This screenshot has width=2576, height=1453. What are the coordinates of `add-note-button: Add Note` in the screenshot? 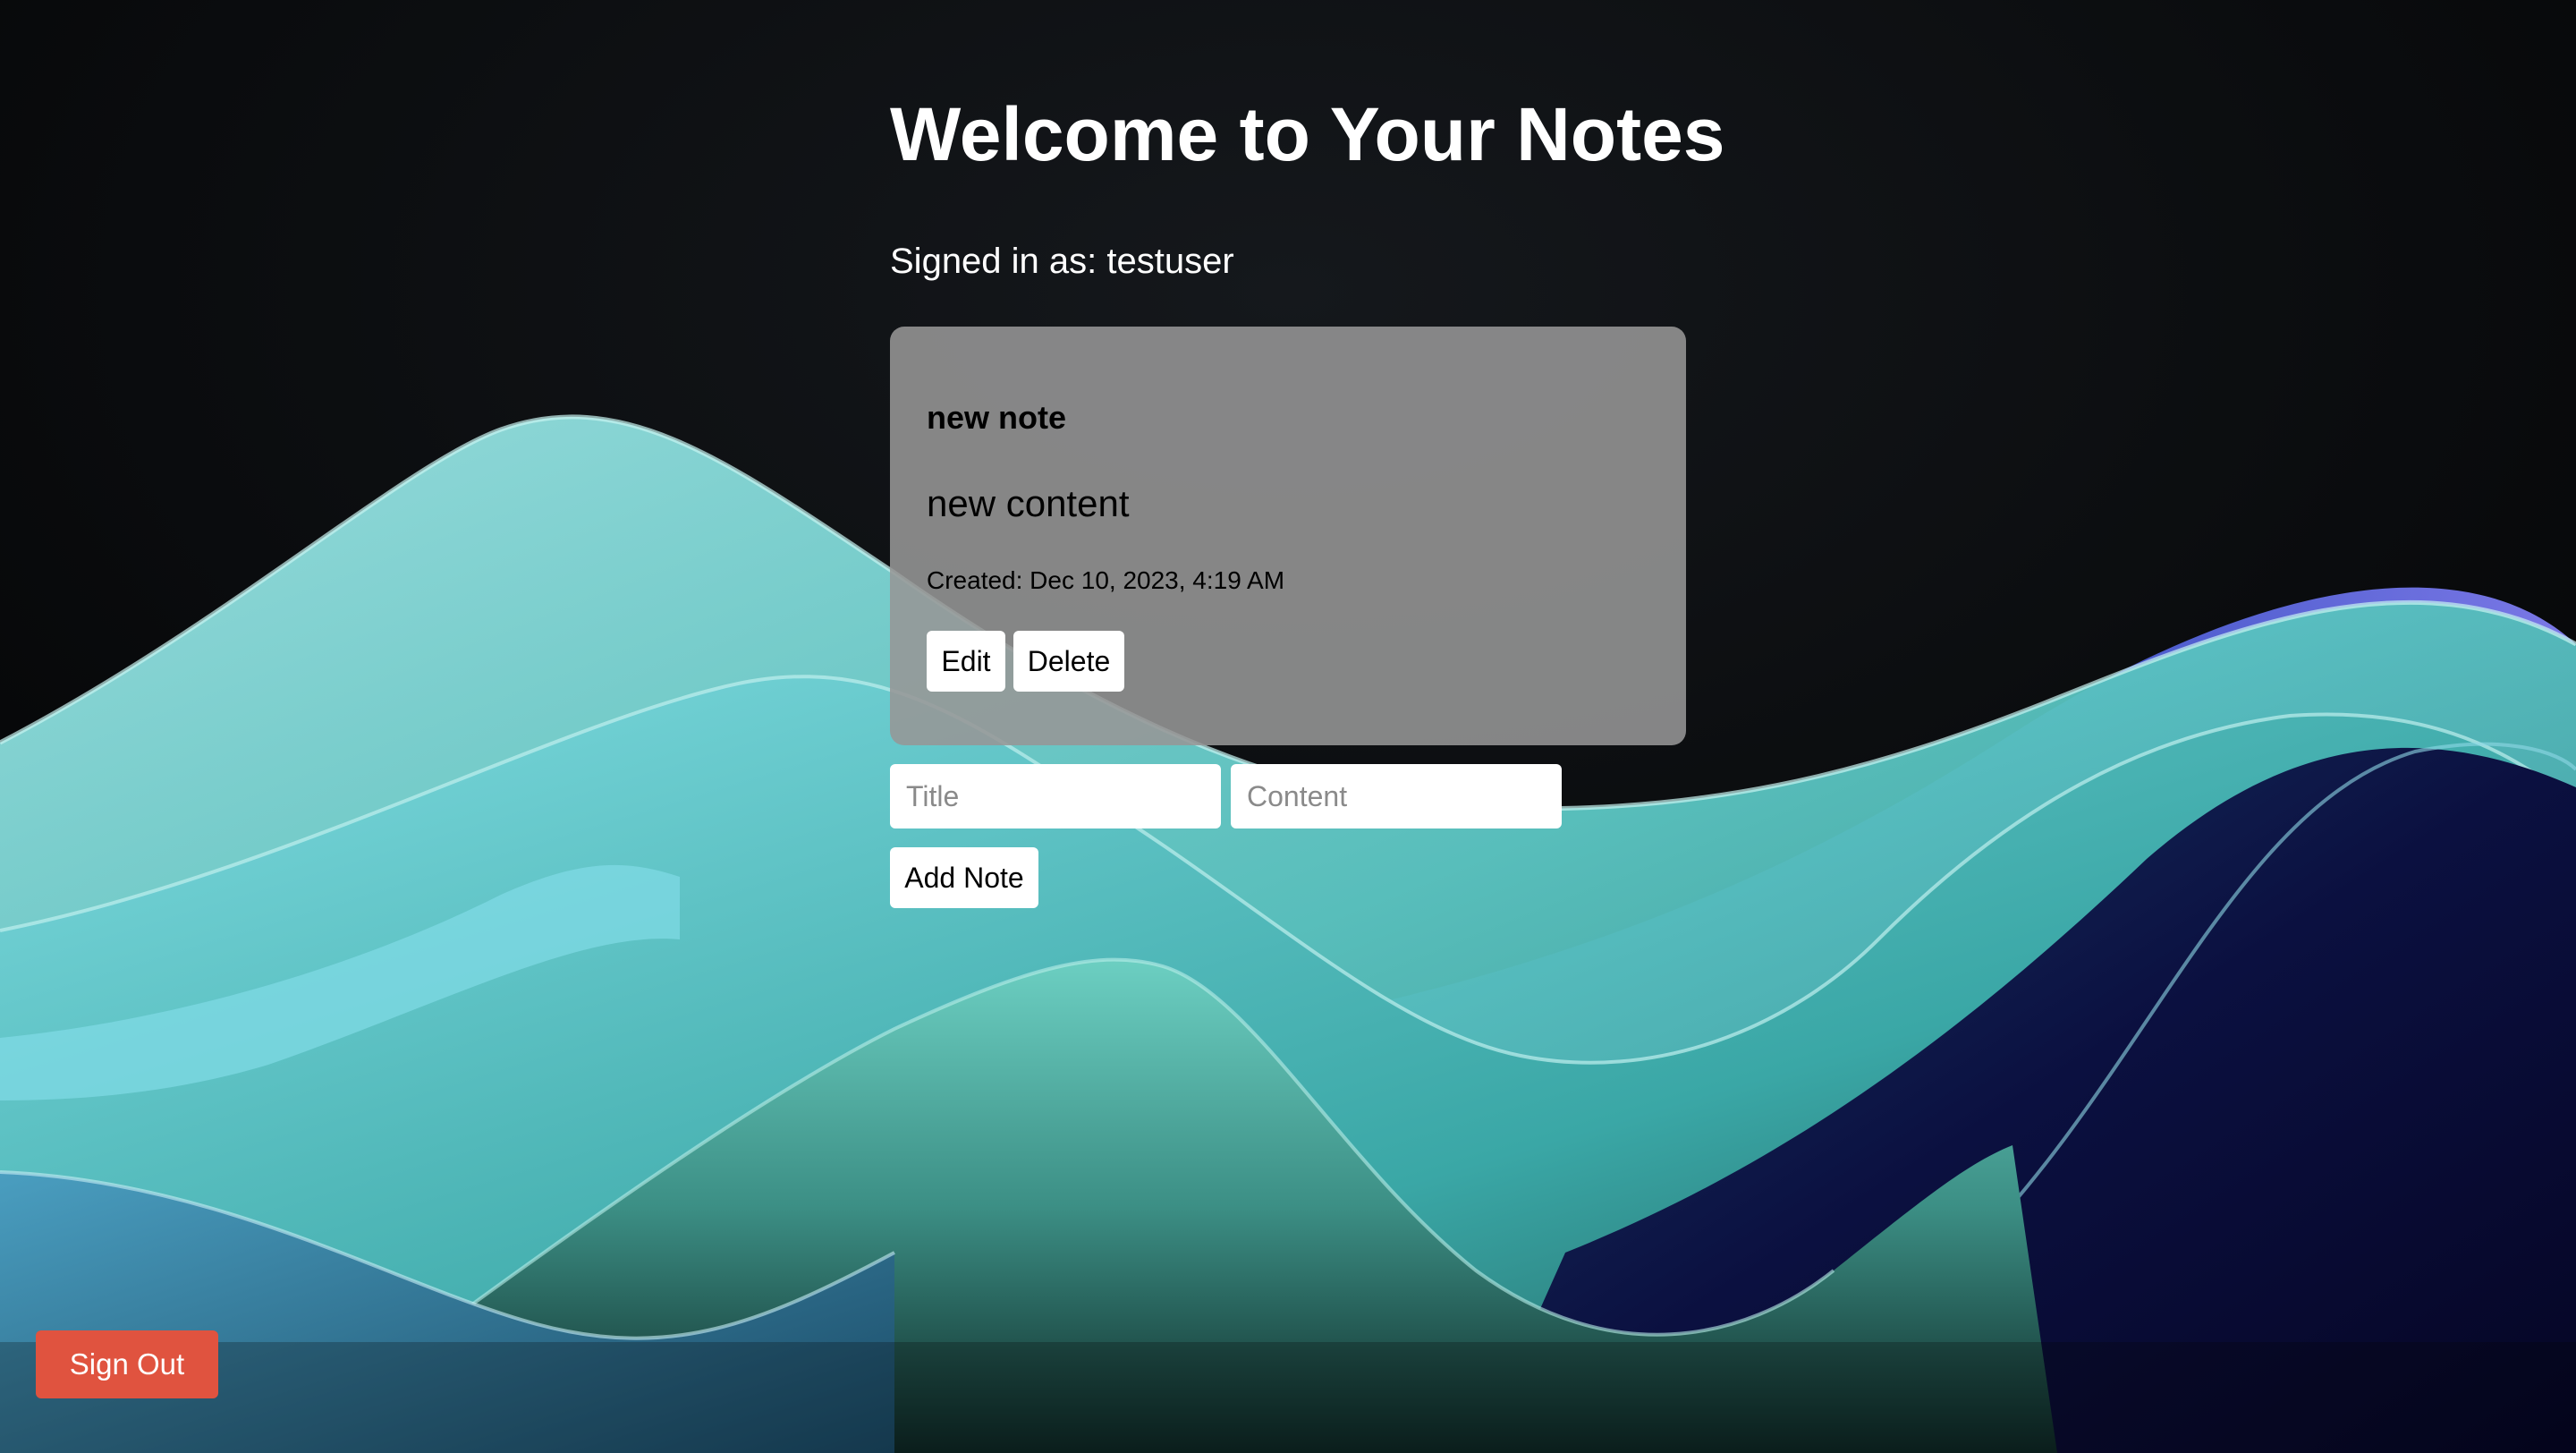 It's located at (964, 877).